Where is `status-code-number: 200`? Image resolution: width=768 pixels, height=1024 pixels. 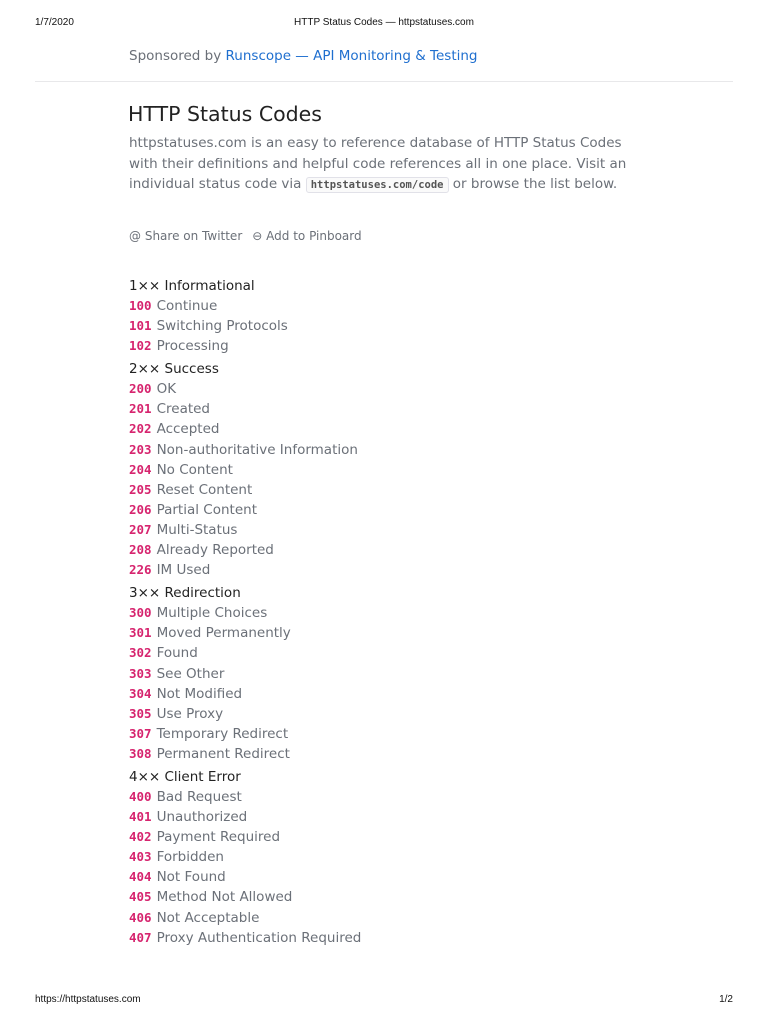
status-code-number: 200 is located at coordinates (140, 389).